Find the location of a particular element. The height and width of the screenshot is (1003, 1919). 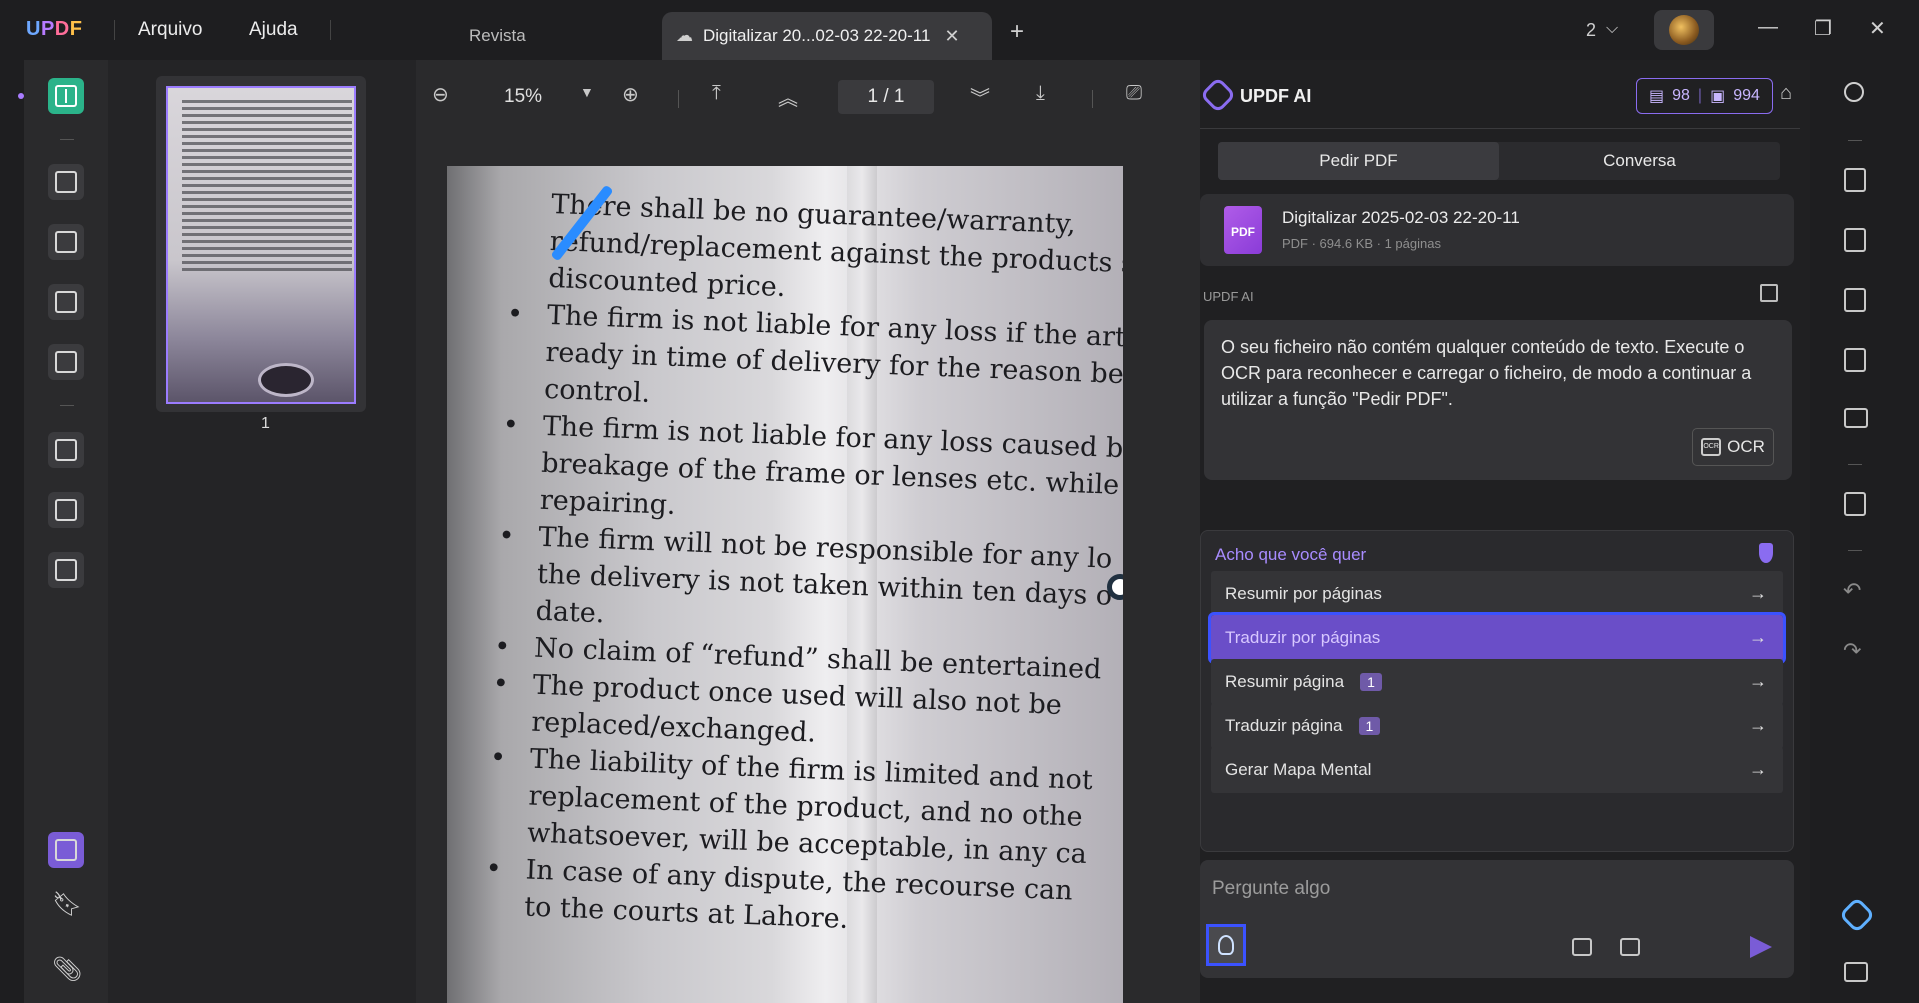

next-page-icon: ︾ is located at coordinates (980, 96).